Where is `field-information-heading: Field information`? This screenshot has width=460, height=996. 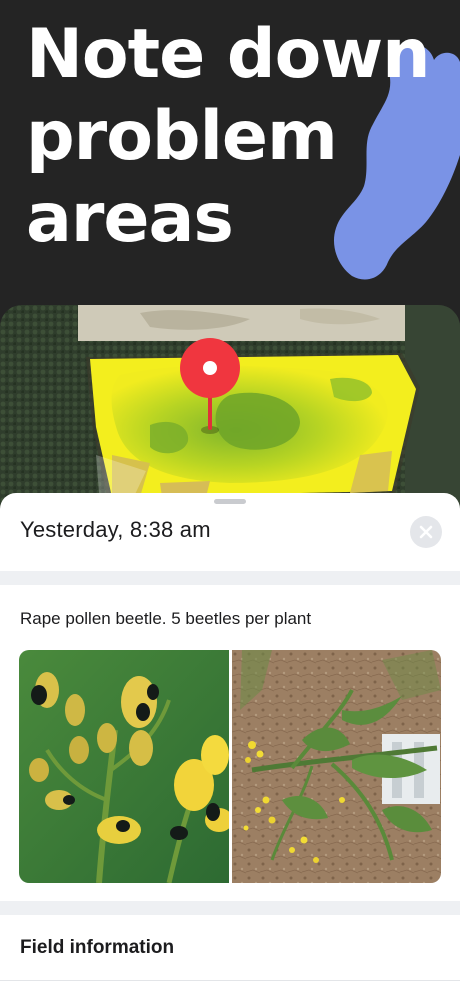 field-information-heading: Field information is located at coordinates (97, 948).